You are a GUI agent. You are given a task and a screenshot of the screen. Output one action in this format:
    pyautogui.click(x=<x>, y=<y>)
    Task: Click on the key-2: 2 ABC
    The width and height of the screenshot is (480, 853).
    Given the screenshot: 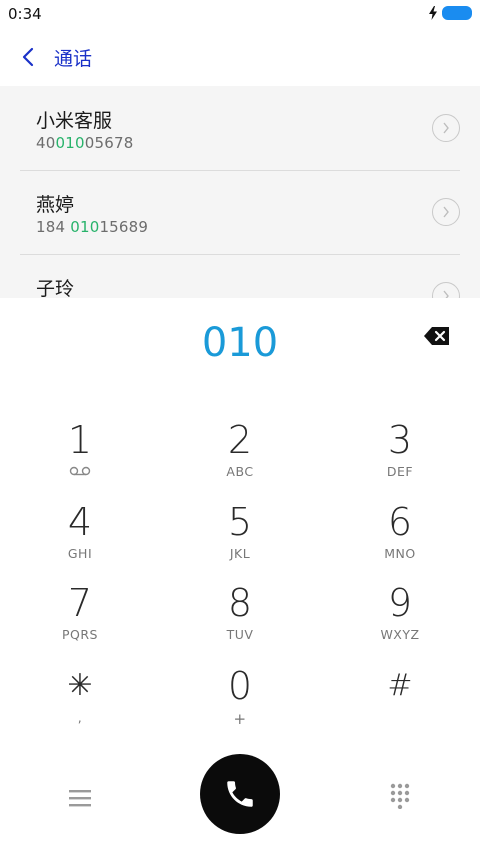 What is the action you would take?
    pyautogui.click(x=240, y=459)
    